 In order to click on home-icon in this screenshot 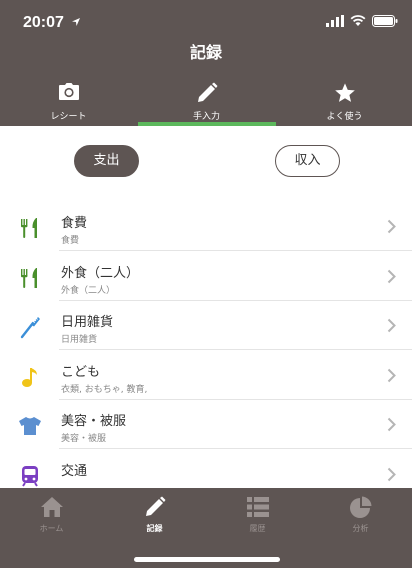, I will do `click(51, 507)`.